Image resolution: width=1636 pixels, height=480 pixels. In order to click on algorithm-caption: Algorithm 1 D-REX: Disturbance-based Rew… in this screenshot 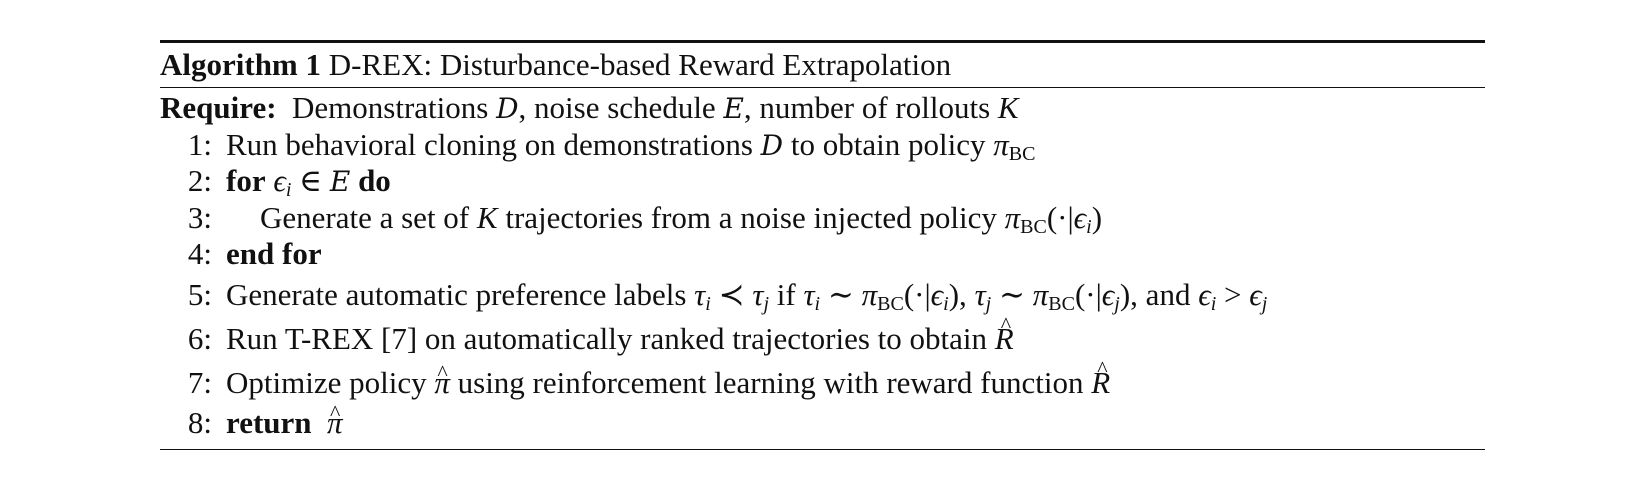, I will do `click(822, 65)`.